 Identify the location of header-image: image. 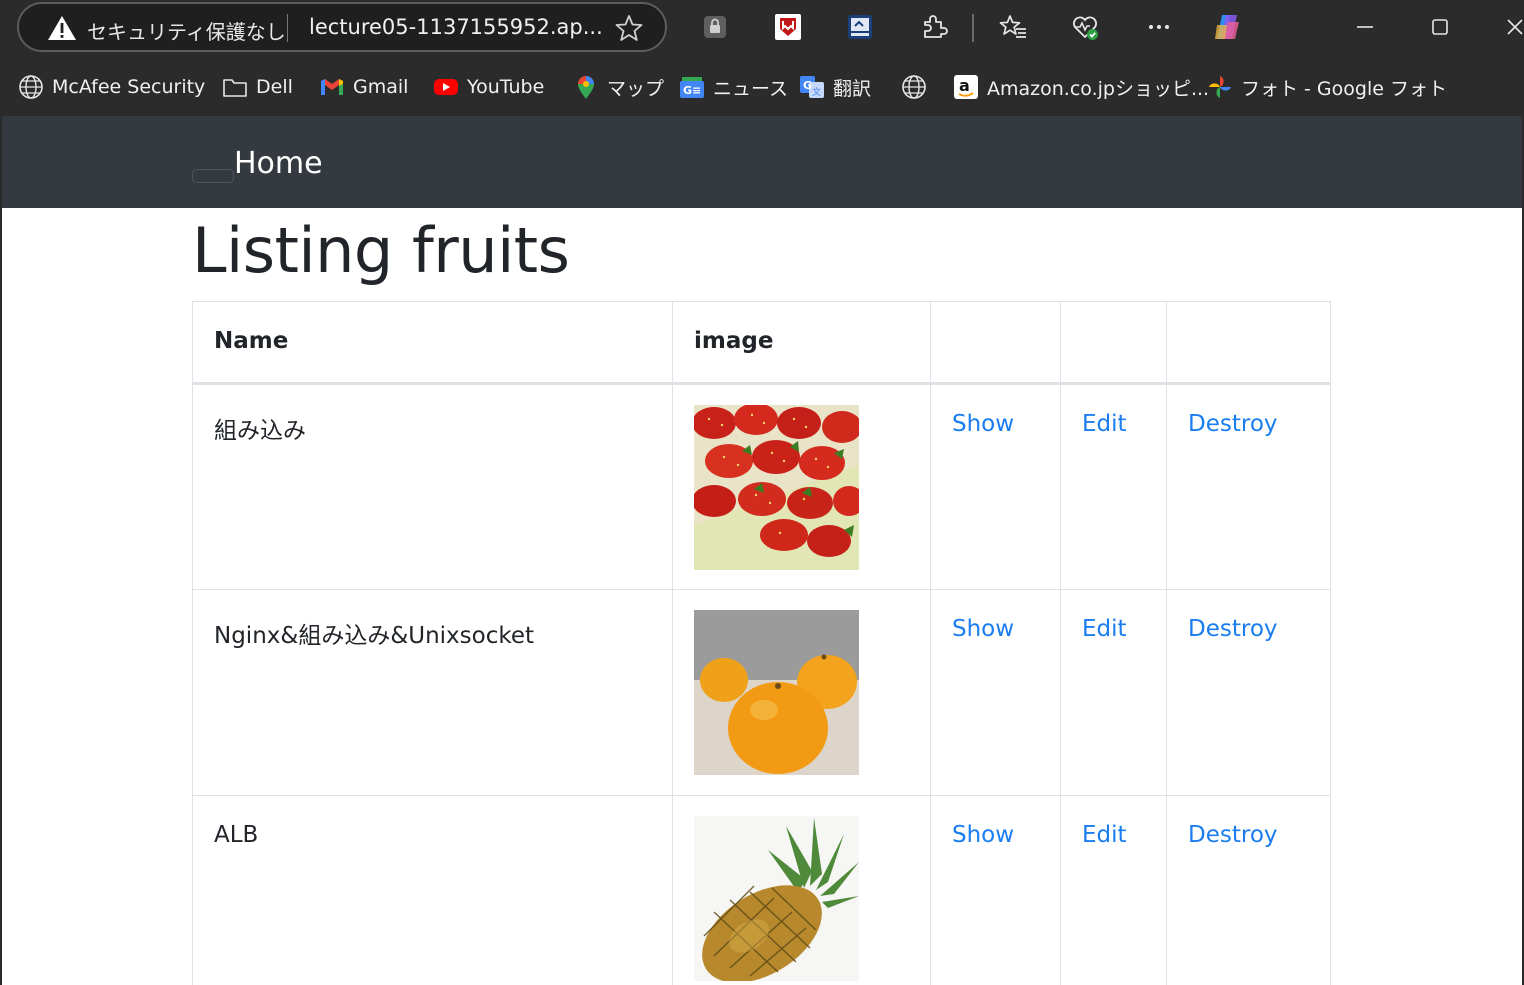
(801, 343).